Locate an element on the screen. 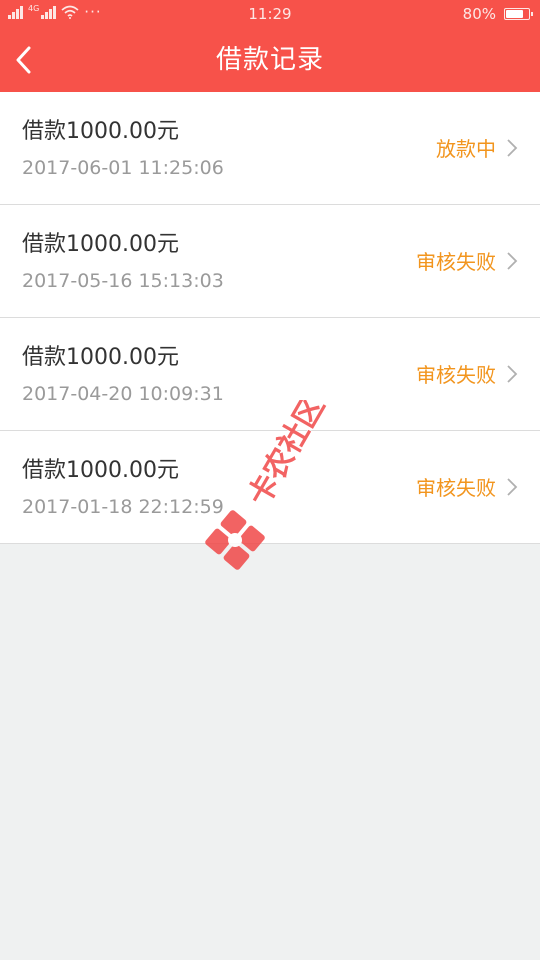  status-battery-group: 80% is located at coordinates (497, 14).